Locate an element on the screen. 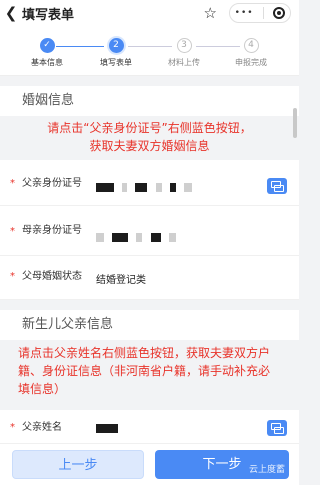 Image resolution: width=320 pixels, height=485 pixels. step-basic-info: ✓ 基本信息 is located at coordinates (47, 53).